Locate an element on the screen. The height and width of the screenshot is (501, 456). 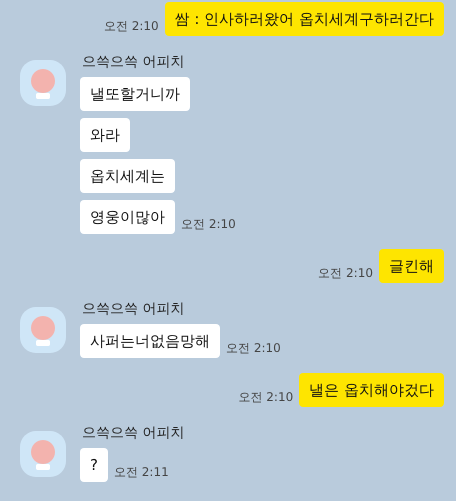
message-bubble: 낼또할거니까 is located at coordinates (135, 94).